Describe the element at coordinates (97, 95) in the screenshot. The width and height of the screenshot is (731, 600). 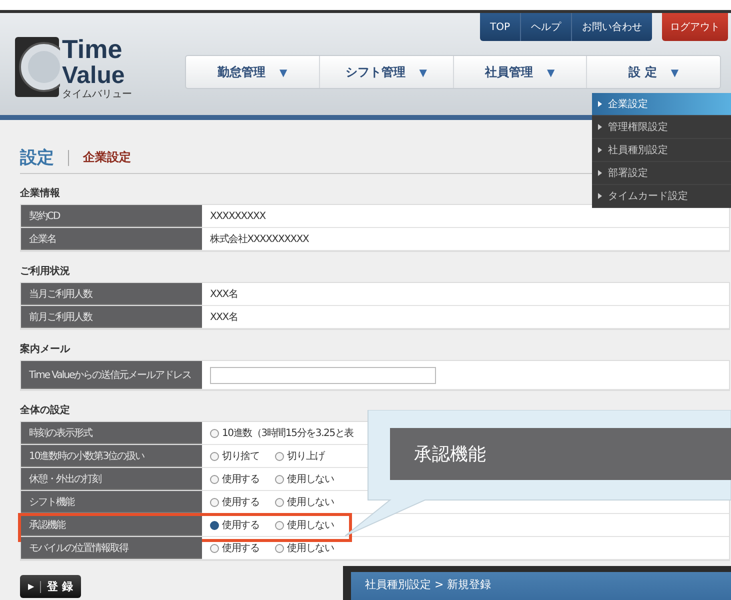
I see `logo-subtitle: タイムバリュー` at that location.